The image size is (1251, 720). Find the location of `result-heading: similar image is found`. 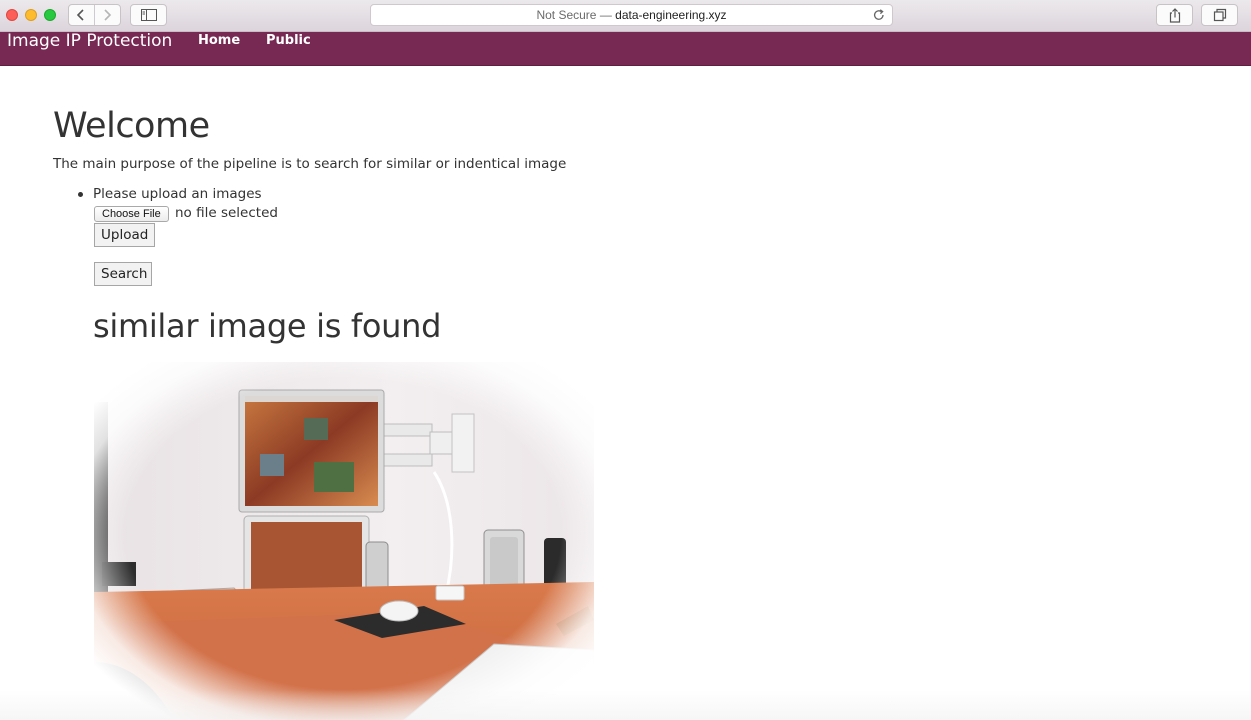

result-heading: similar image is found is located at coordinates (267, 326).